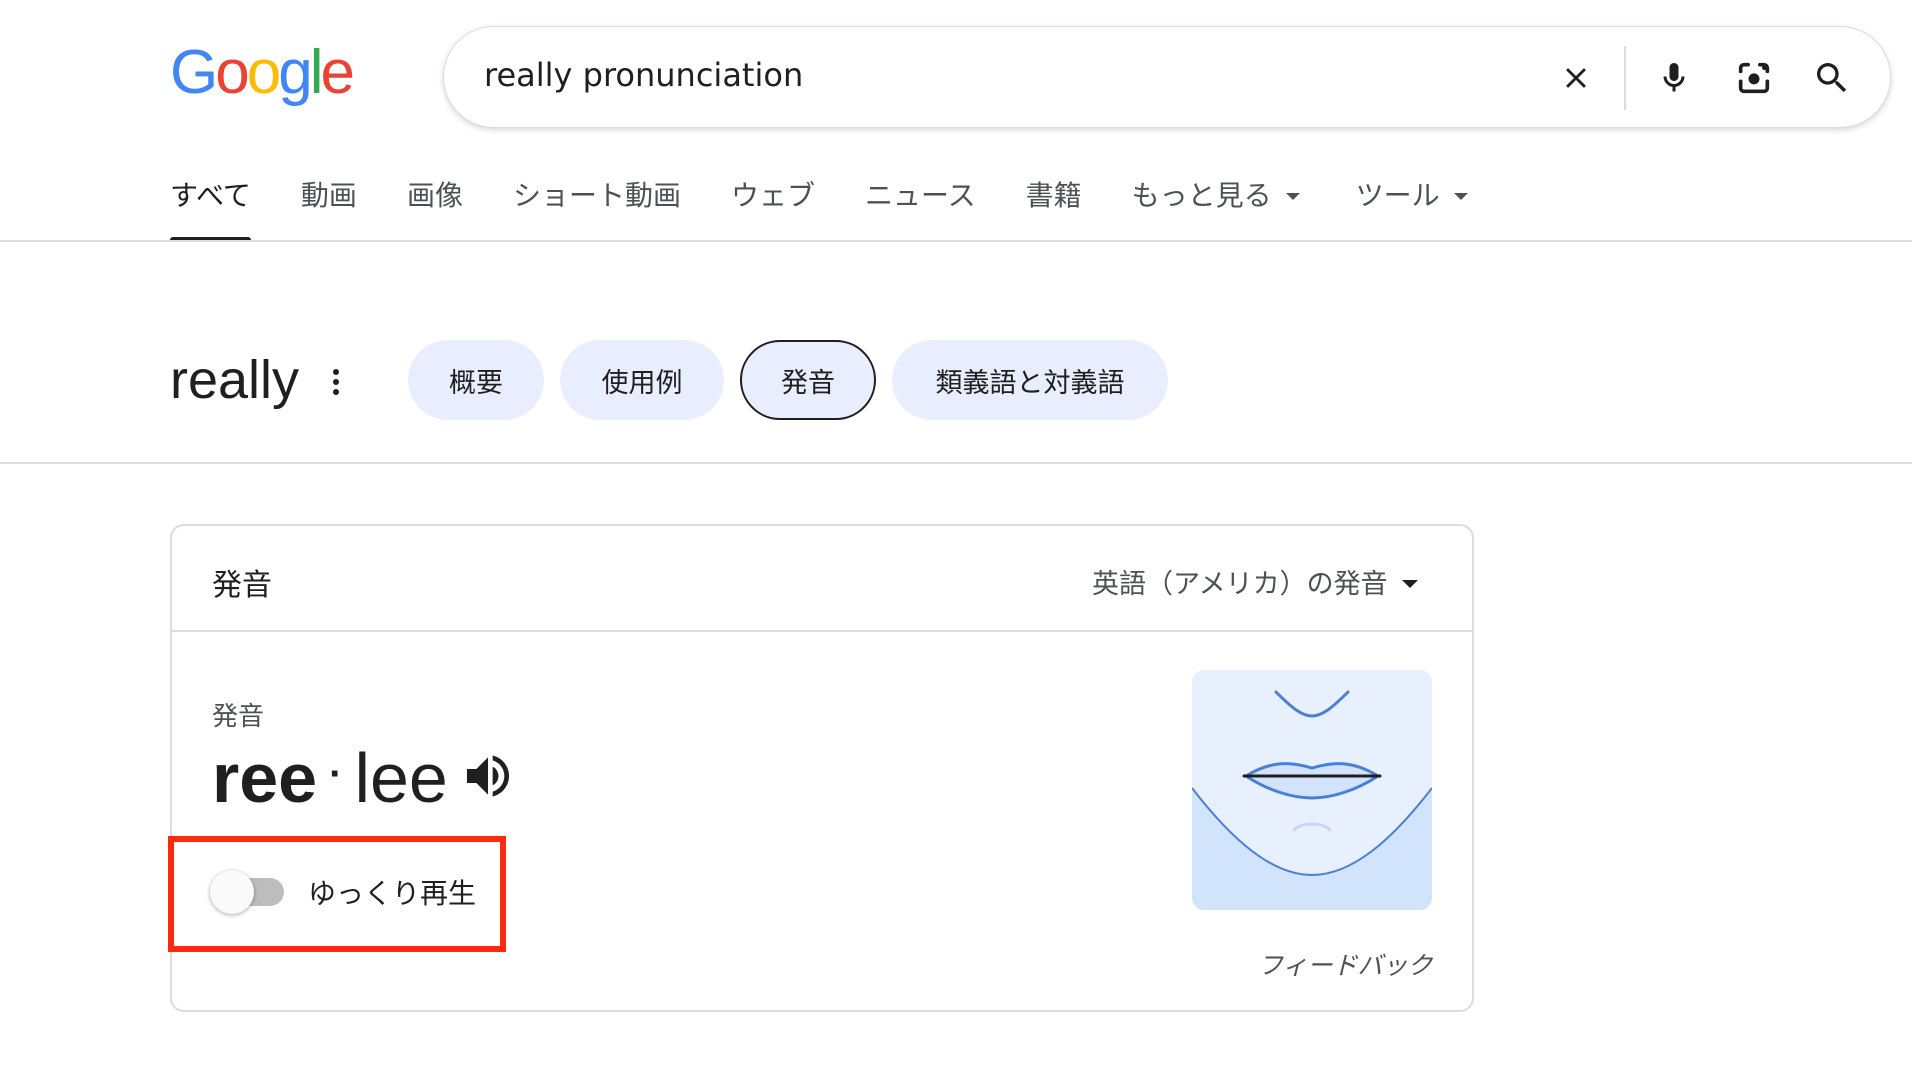 Image resolution: width=1912 pixels, height=1068 pixels. Describe the element at coordinates (295, 72) in the screenshot. I see `logo-letter: g` at that location.